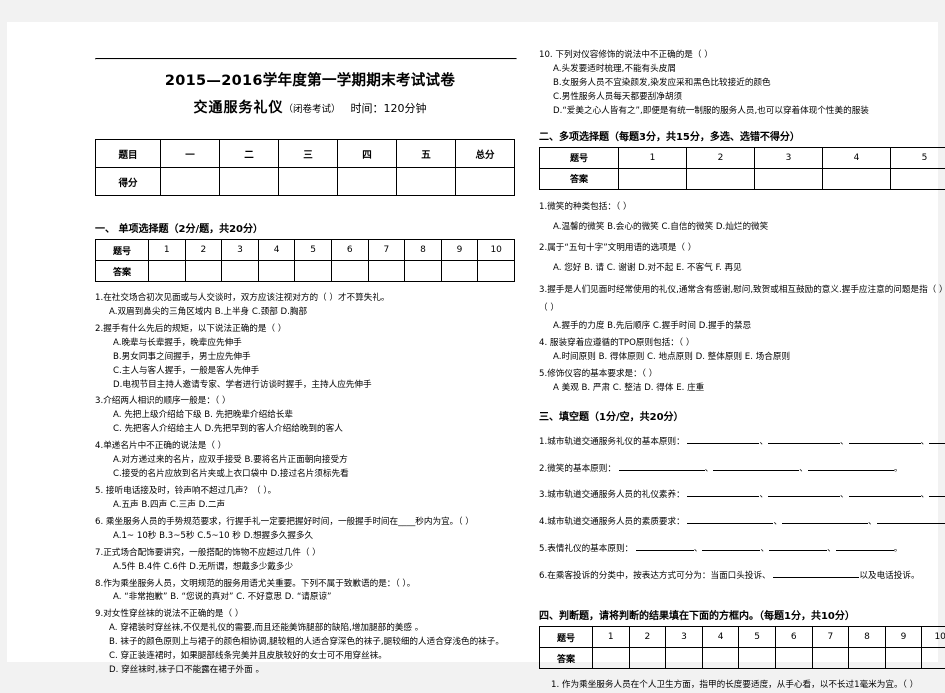  I want to click on m2-stem: 2.属于“五句十字”文明用语的选项是（ ）, so click(742, 249).